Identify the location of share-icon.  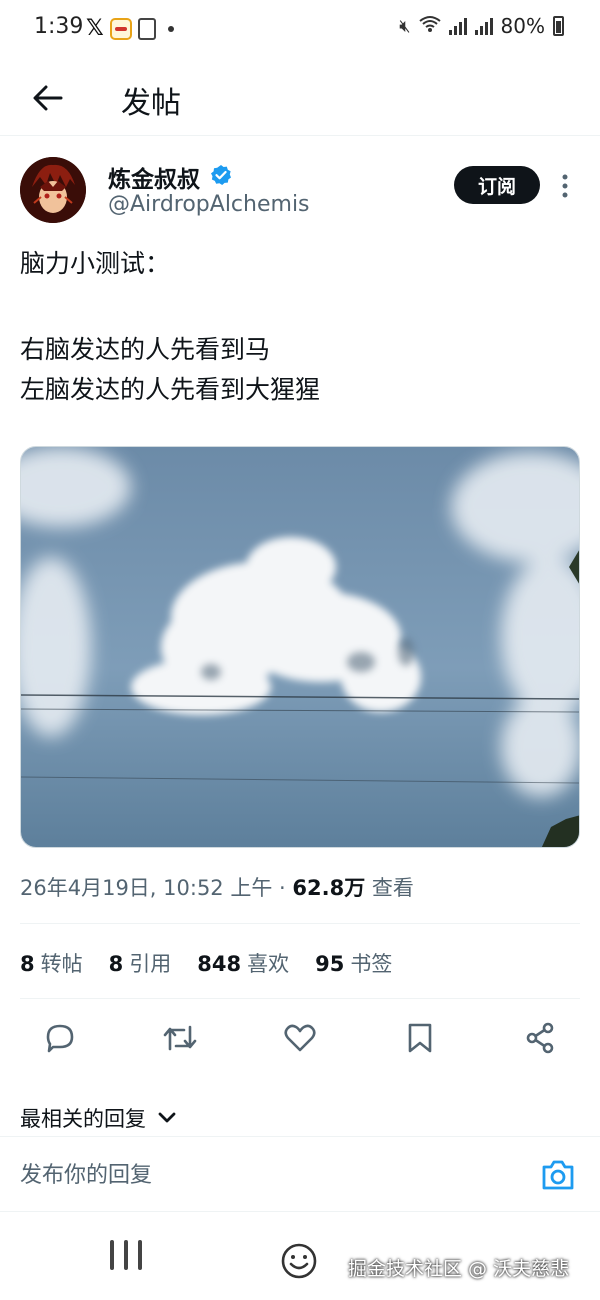
(540, 1038).